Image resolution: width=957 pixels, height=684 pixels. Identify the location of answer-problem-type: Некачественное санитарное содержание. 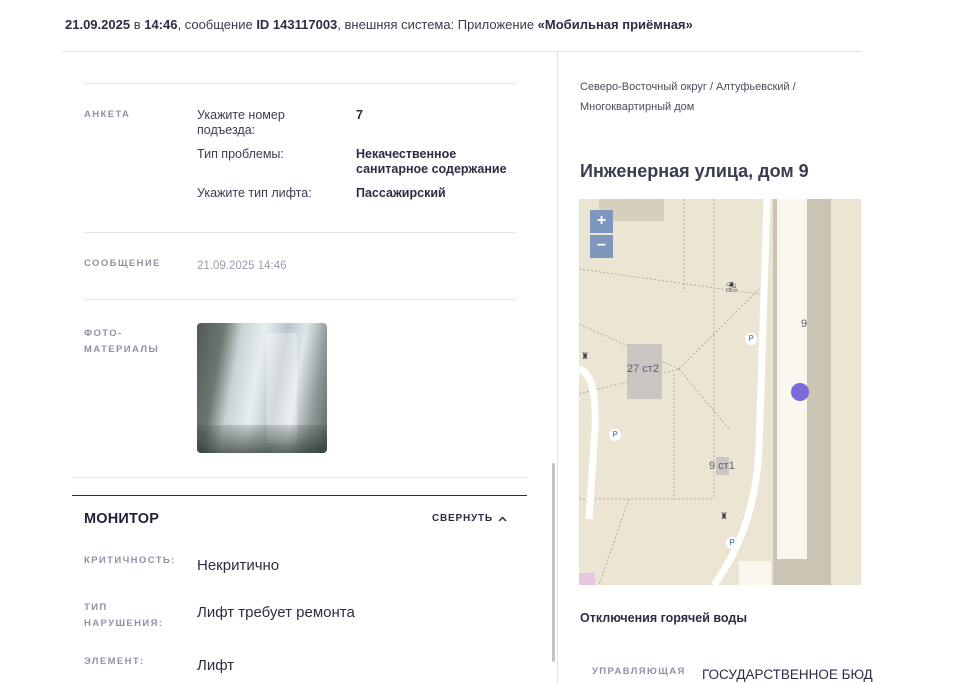
(431, 161).